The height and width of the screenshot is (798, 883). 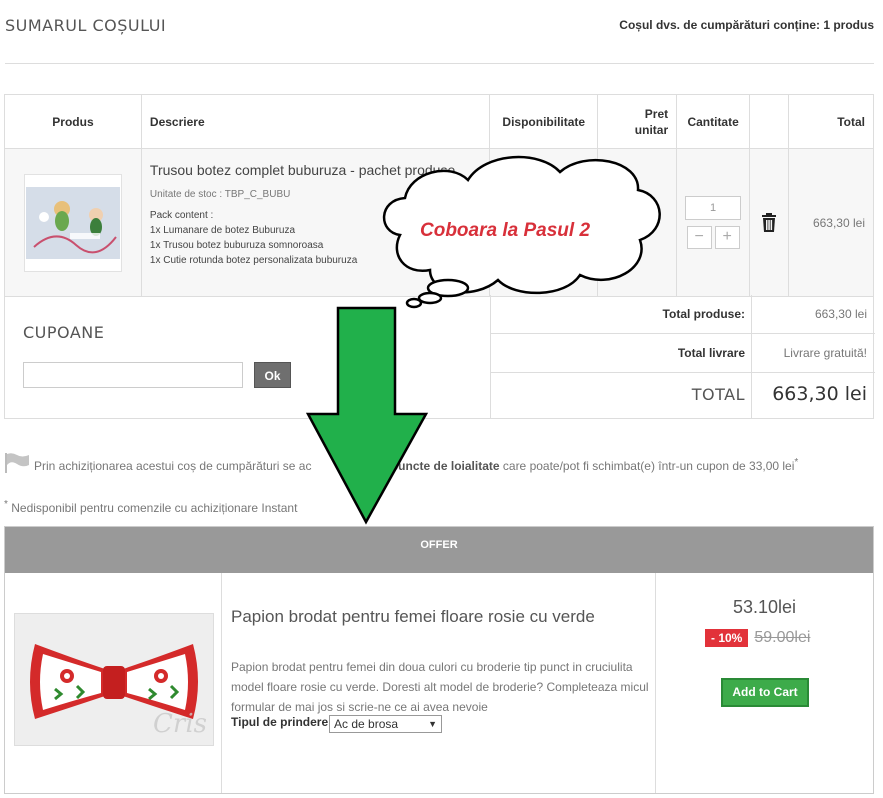 What do you see at coordinates (73, 121) in the screenshot?
I see `col-product: Produs` at bounding box center [73, 121].